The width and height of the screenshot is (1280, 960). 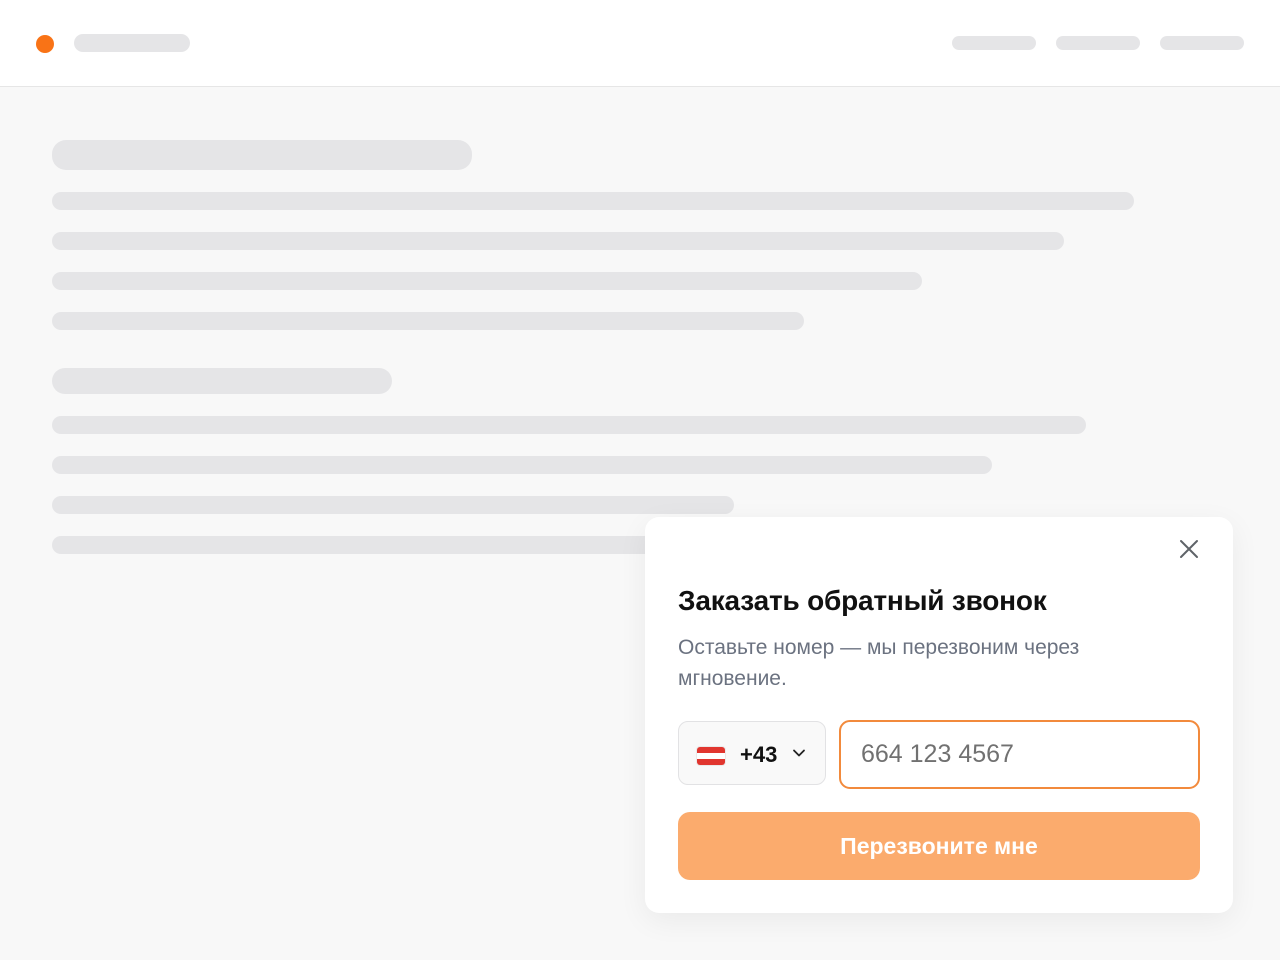 I want to click on country-code-select: +43, so click(x=752, y=753).